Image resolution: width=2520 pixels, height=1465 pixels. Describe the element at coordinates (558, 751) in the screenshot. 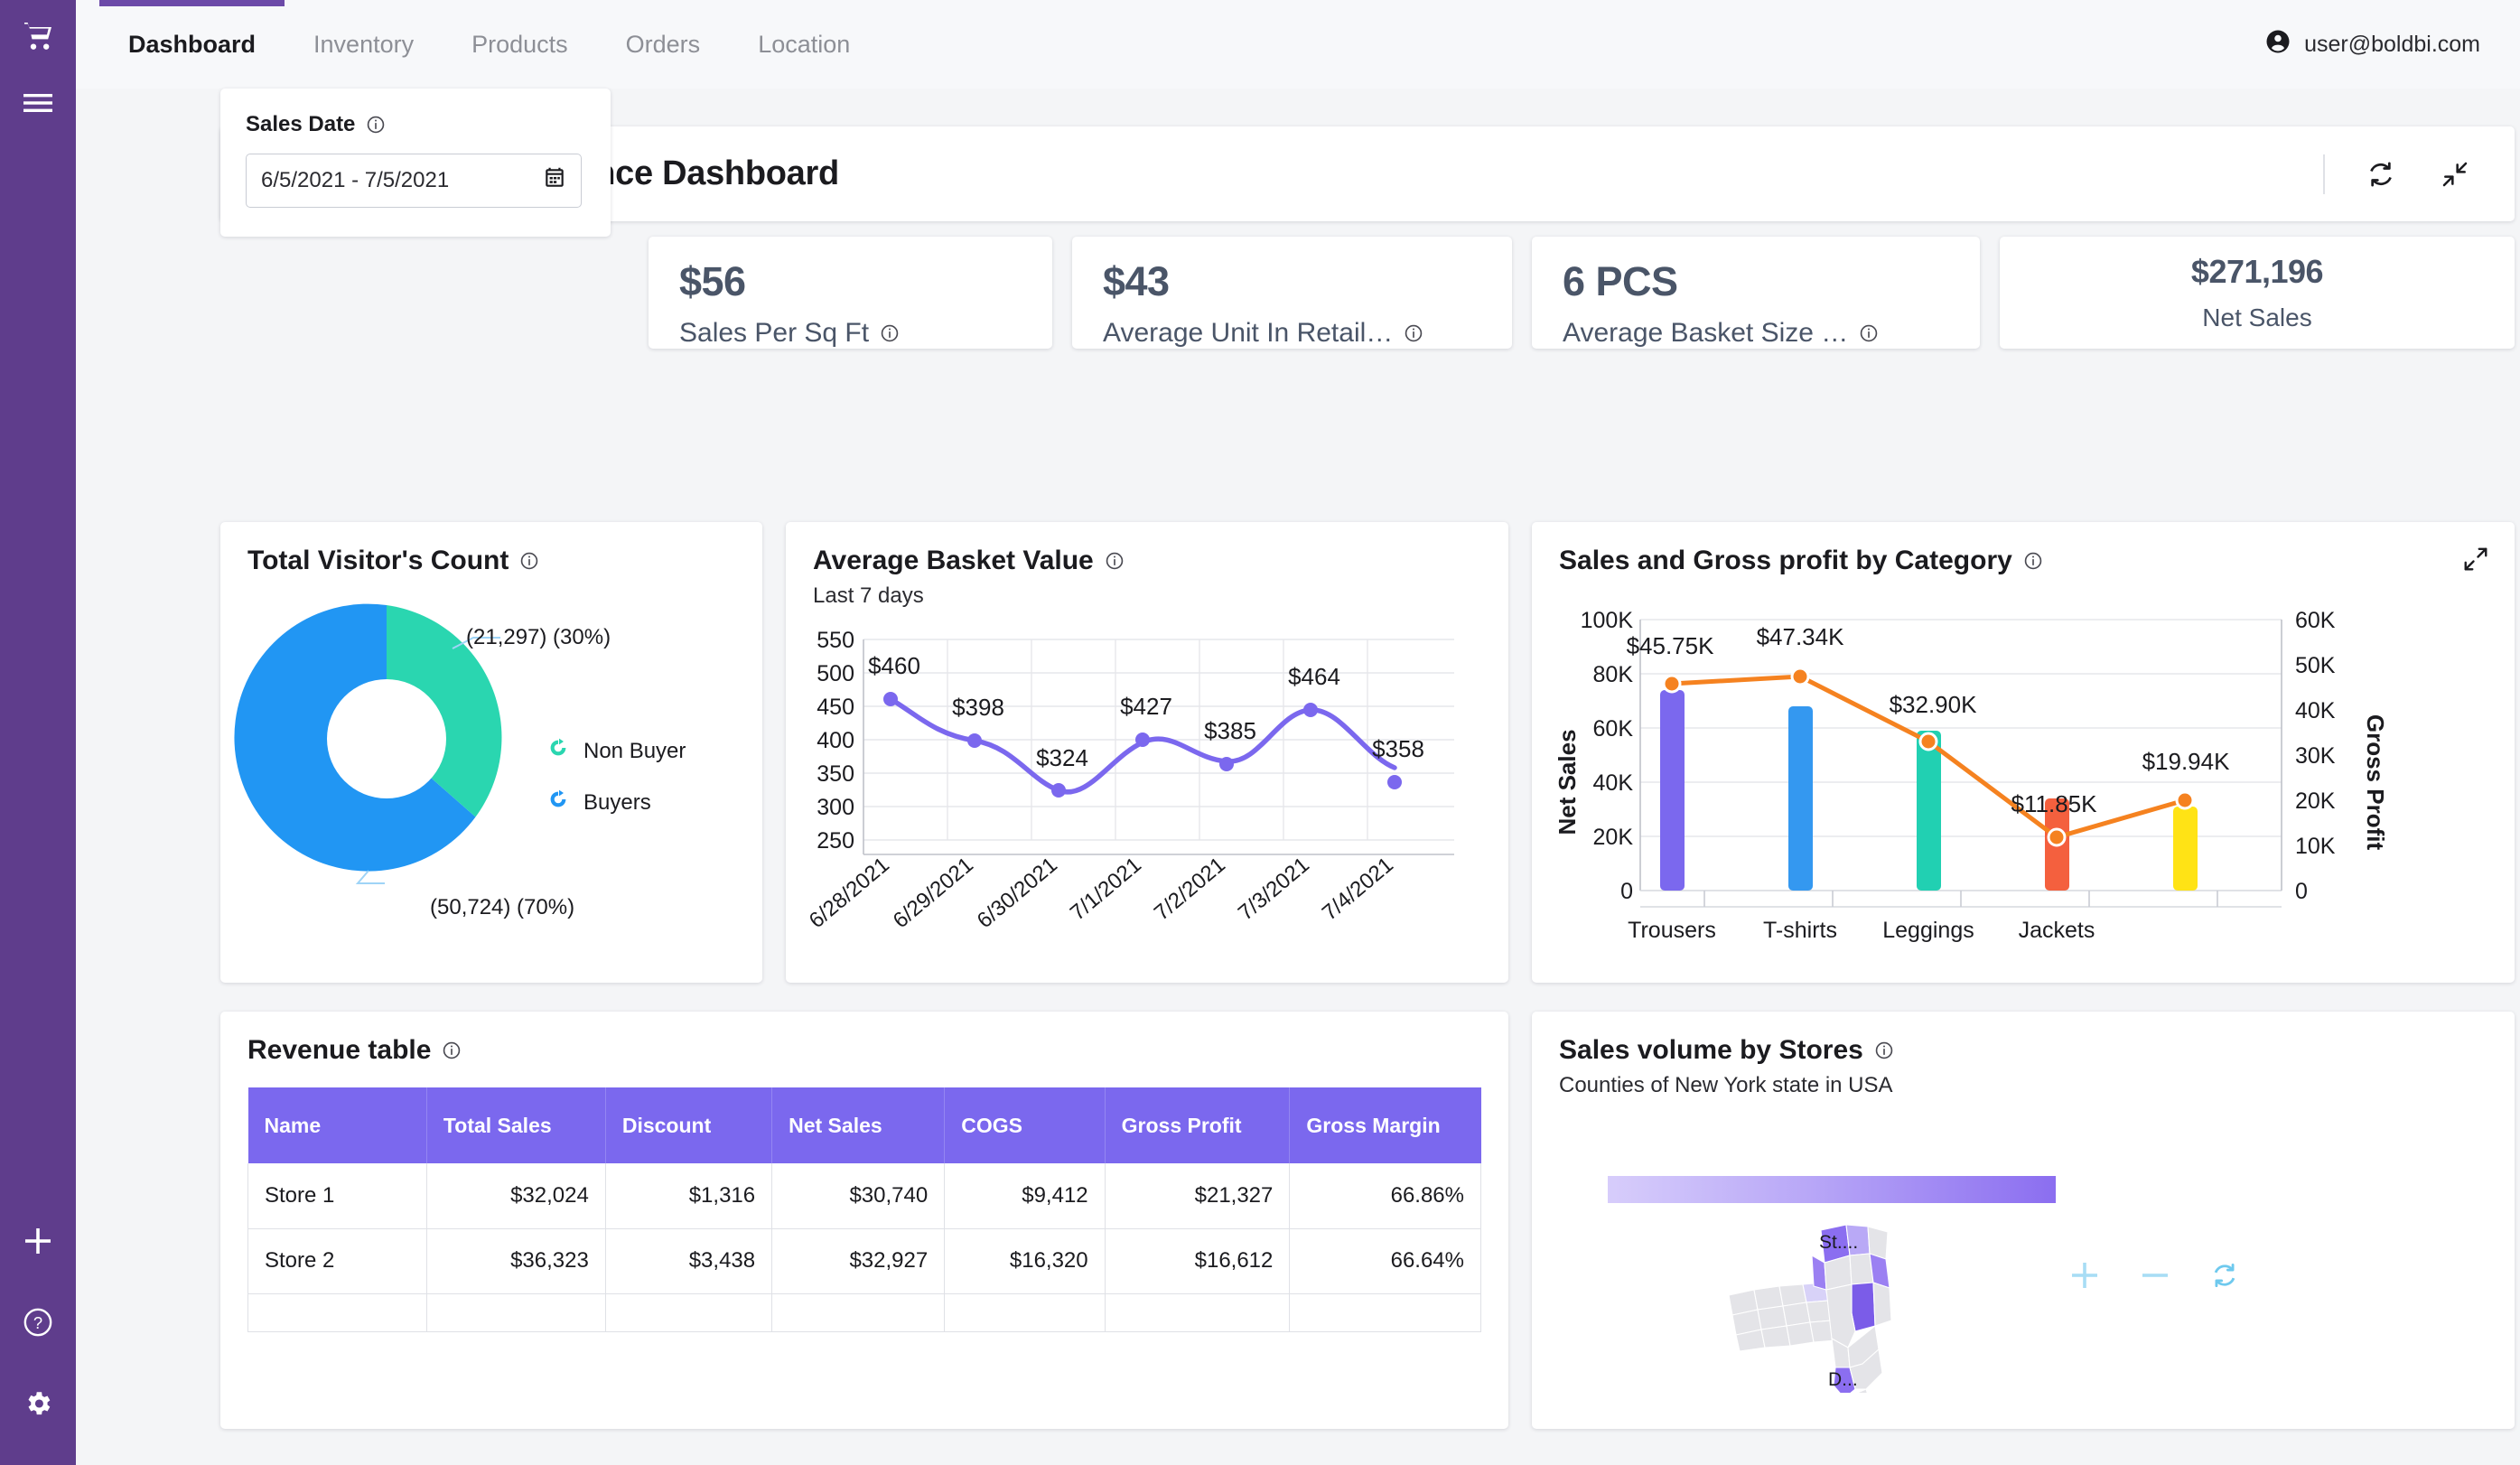

I see `legend-swatch-non-buyer` at that location.